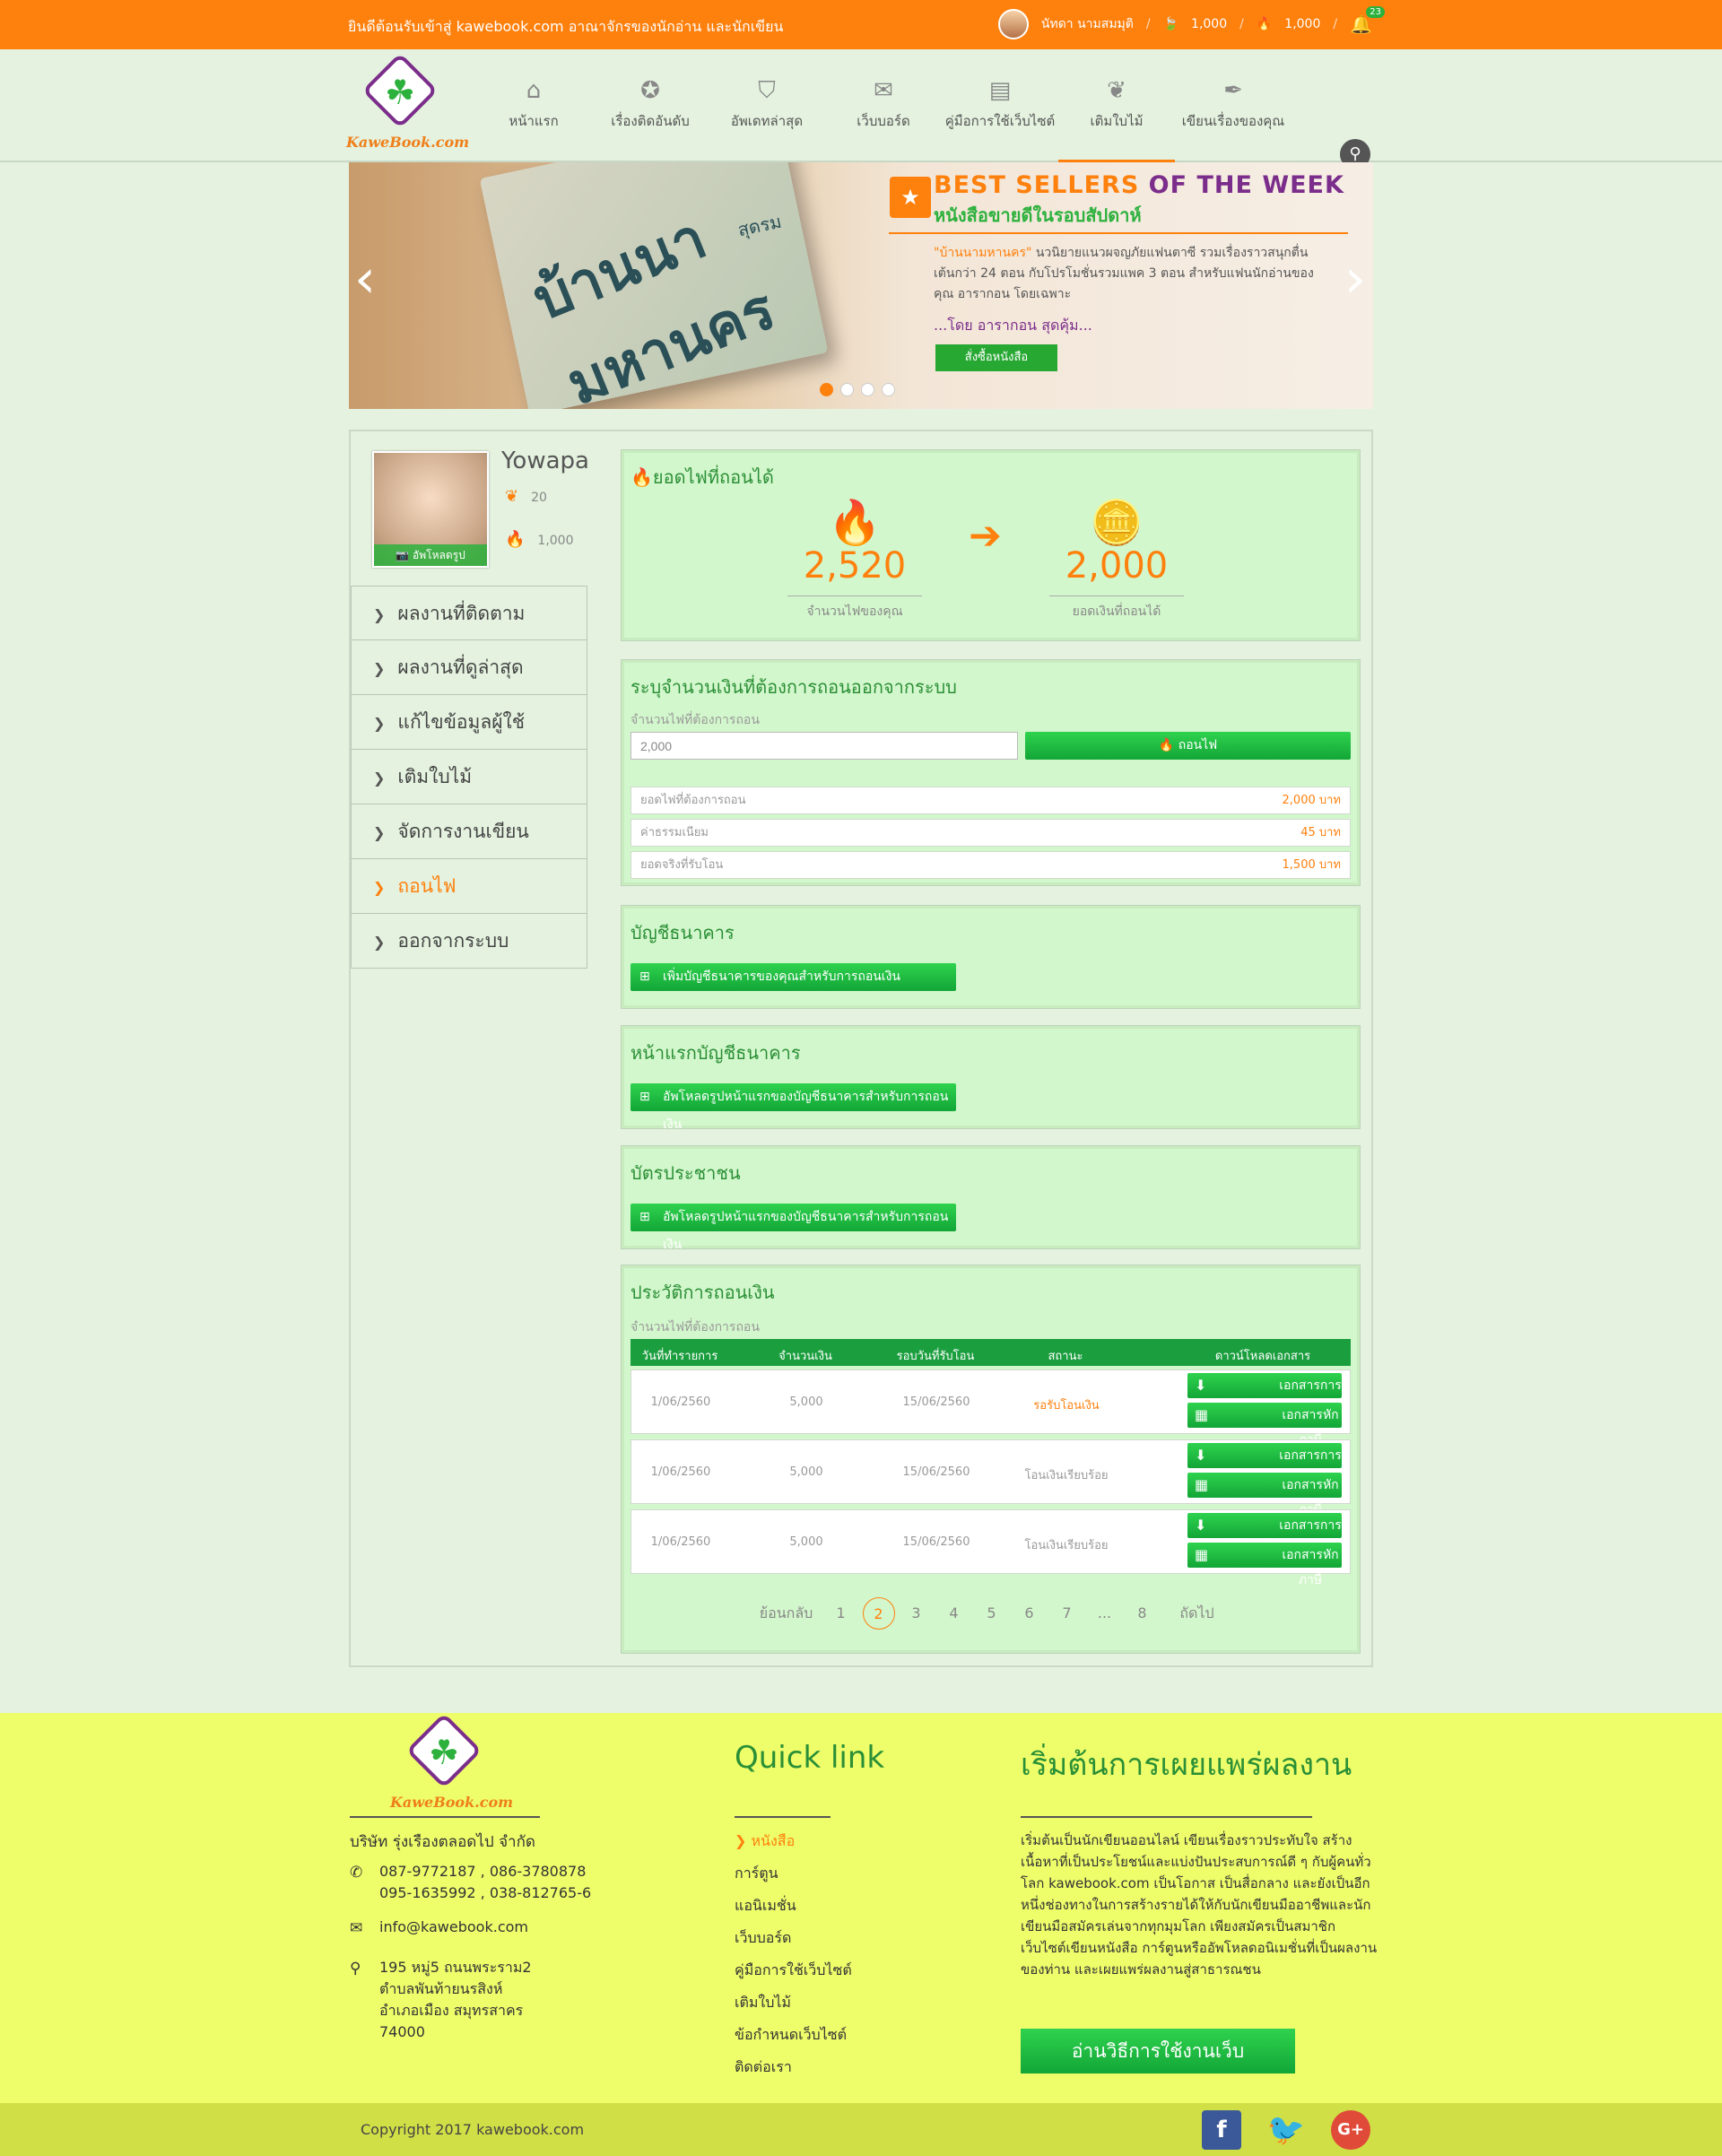  Describe the element at coordinates (1350, 2130) in the screenshot. I see `google-plus-icon: G+` at that location.